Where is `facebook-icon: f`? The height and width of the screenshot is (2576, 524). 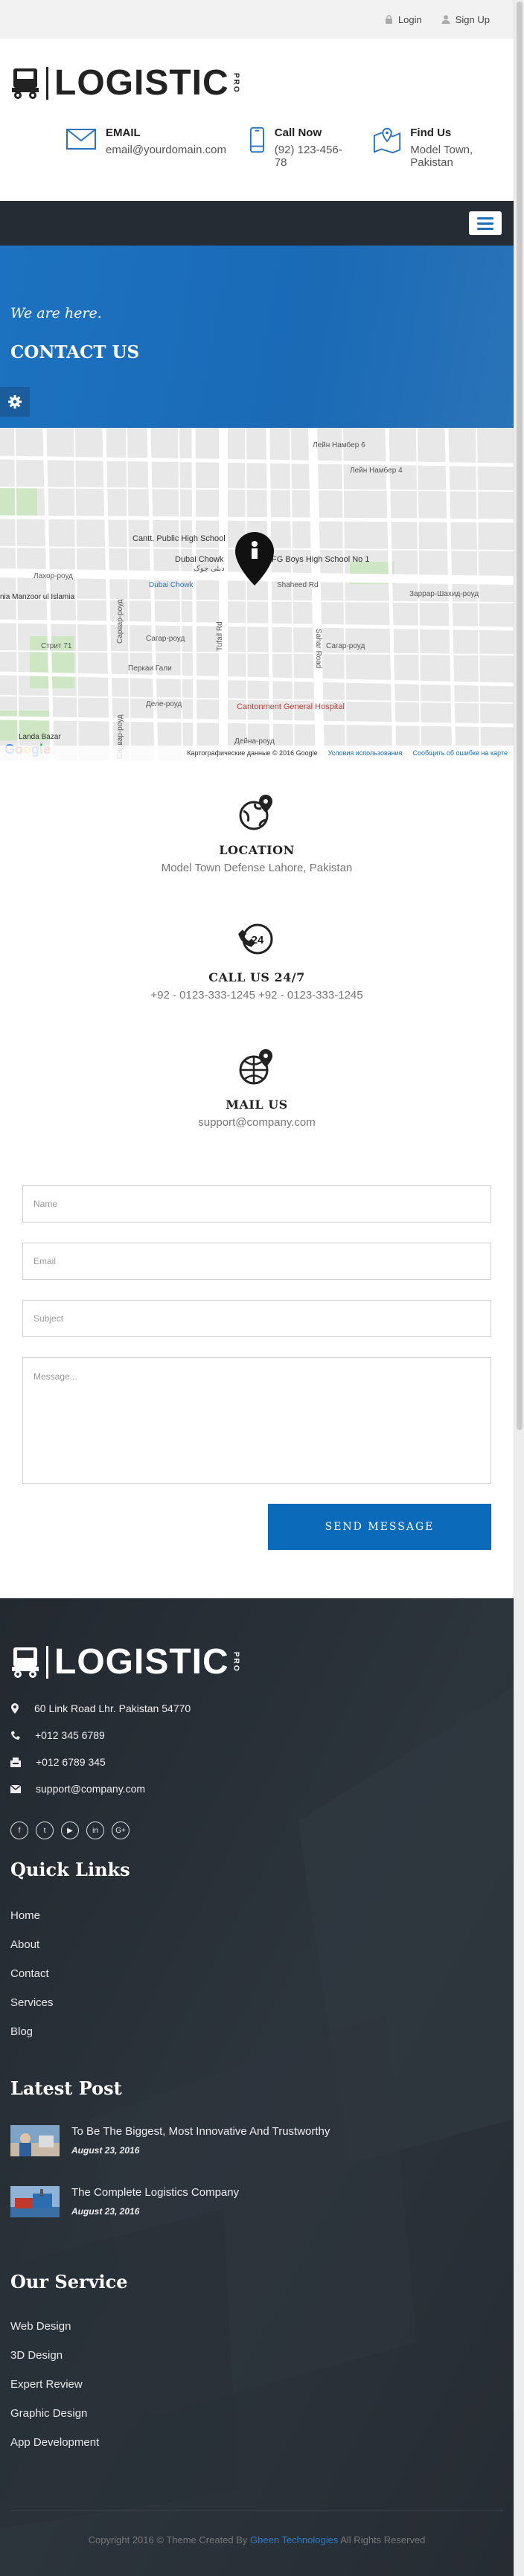 facebook-icon: f is located at coordinates (19, 1830).